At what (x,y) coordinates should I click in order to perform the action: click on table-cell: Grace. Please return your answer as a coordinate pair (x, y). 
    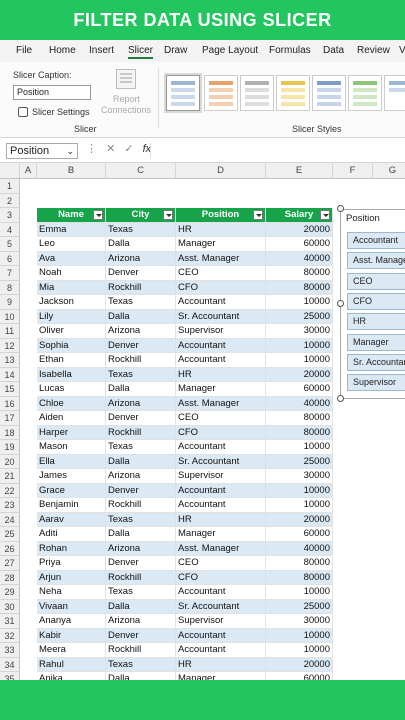
    Looking at the image, I should click on (71, 490).